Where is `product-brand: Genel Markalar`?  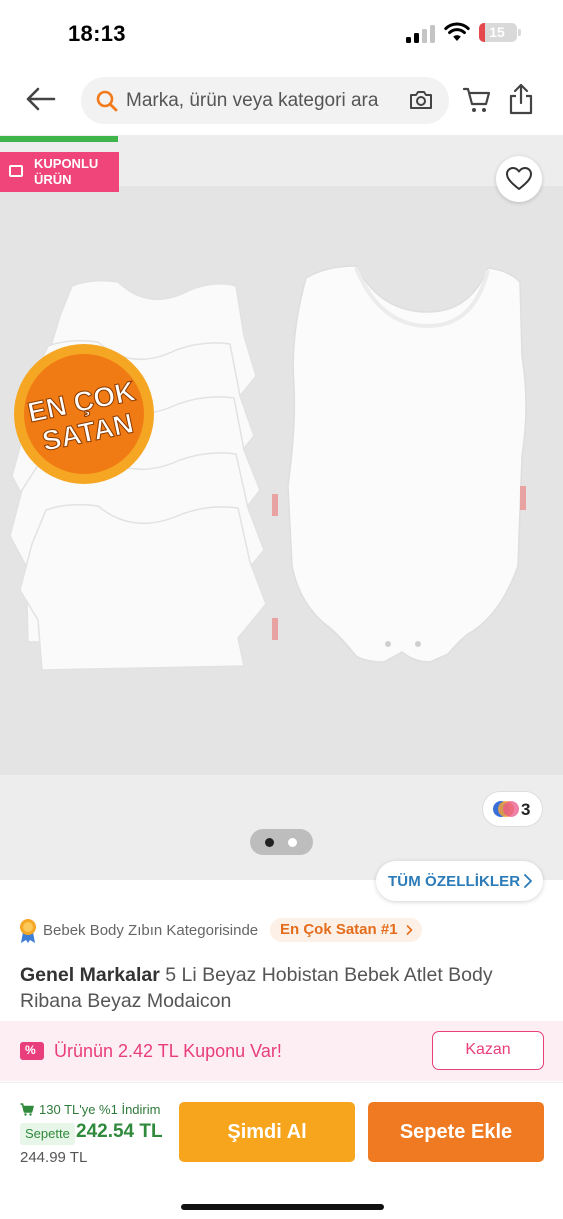 product-brand: Genel Markalar is located at coordinates (90, 975).